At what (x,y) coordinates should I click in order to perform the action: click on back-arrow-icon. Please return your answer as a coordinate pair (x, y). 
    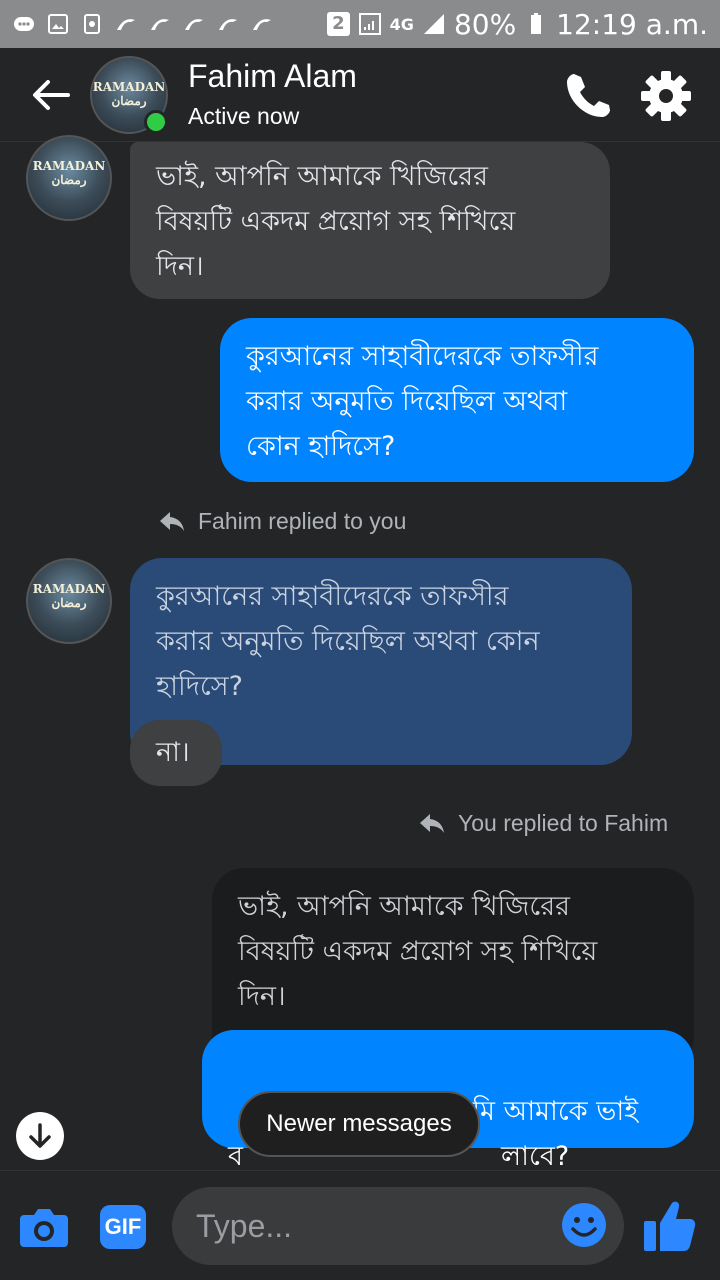
    Looking at the image, I should click on (51, 95).